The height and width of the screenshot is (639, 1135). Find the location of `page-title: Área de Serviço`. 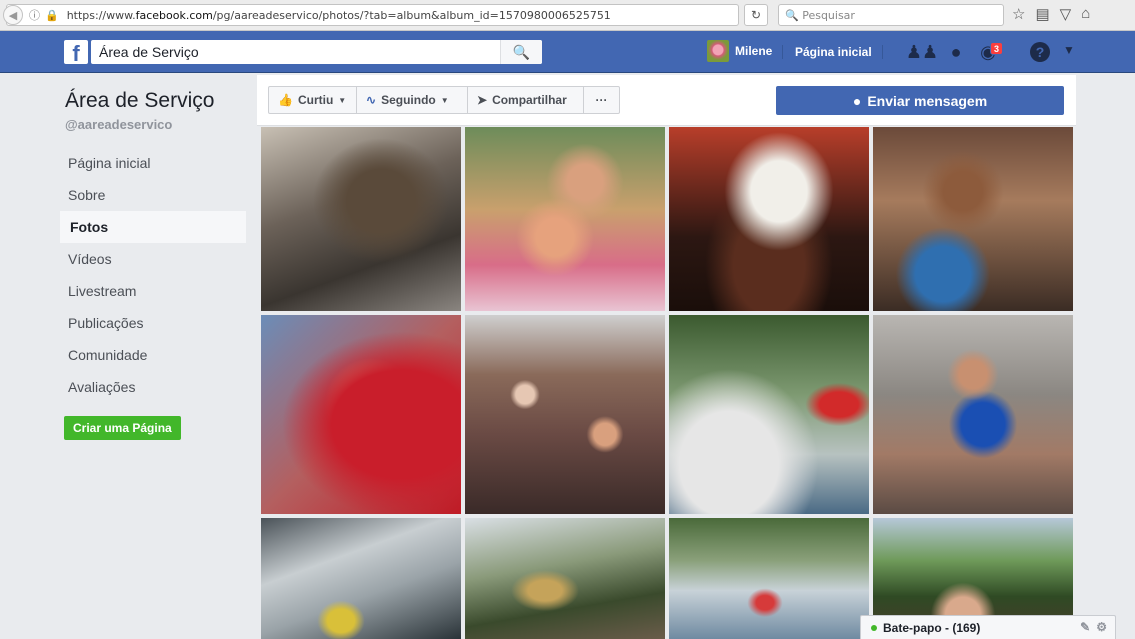

page-title: Área de Serviço is located at coordinates (139, 101).